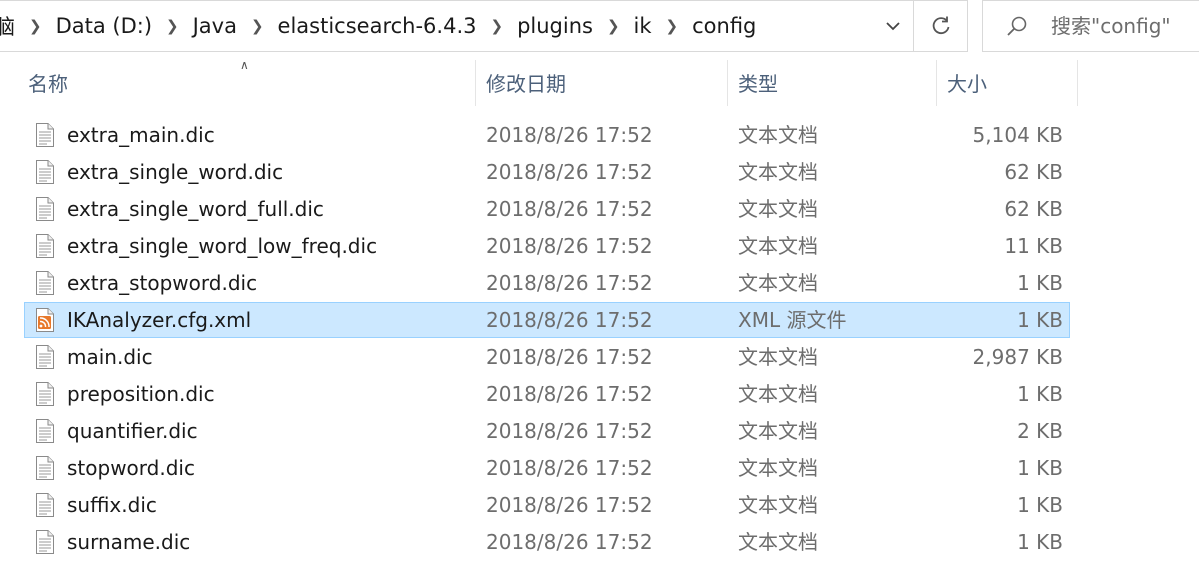 Image resolution: width=1199 pixels, height=574 pixels. I want to click on file-name: stopword.dic, so click(131, 468).